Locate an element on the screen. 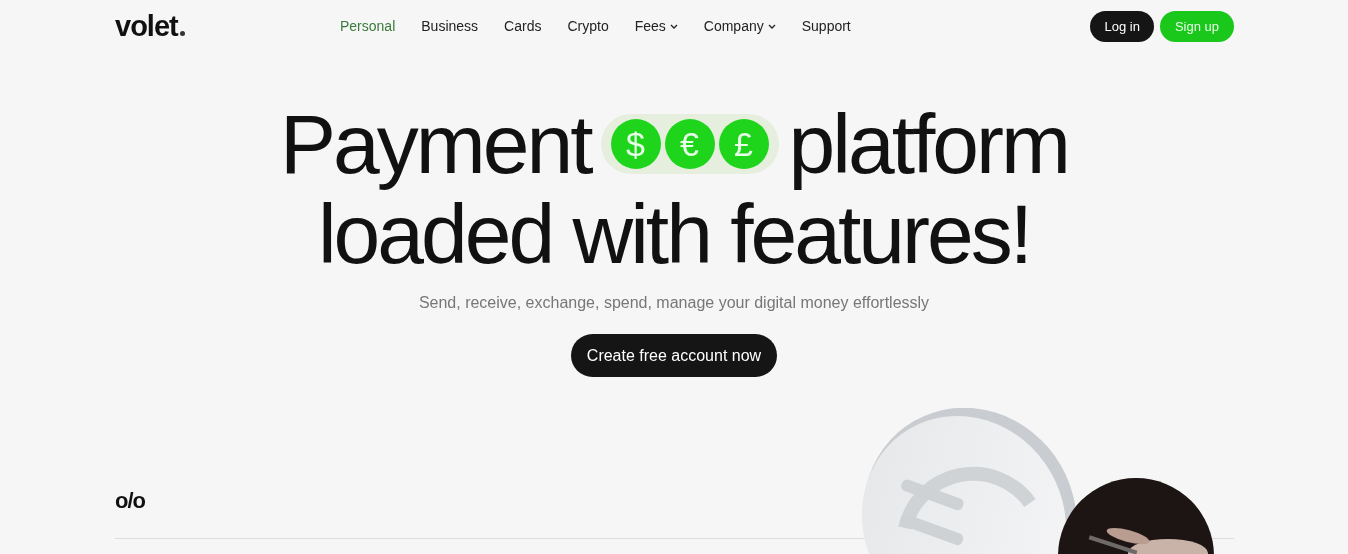 This screenshot has height=554, width=1348. section-logo: o/o is located at coordinates (130, 501).